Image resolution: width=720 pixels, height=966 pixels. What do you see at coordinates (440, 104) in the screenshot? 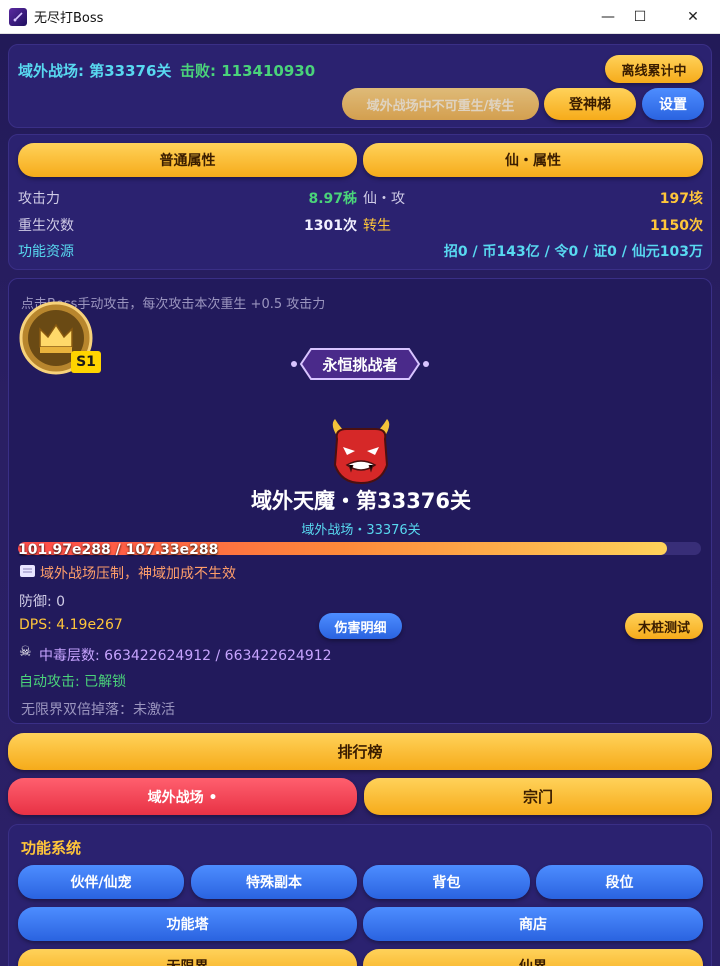
I see `rebirth-disabled-button: 域外战场中不可重生/转生` at bounding box center [440, 104].